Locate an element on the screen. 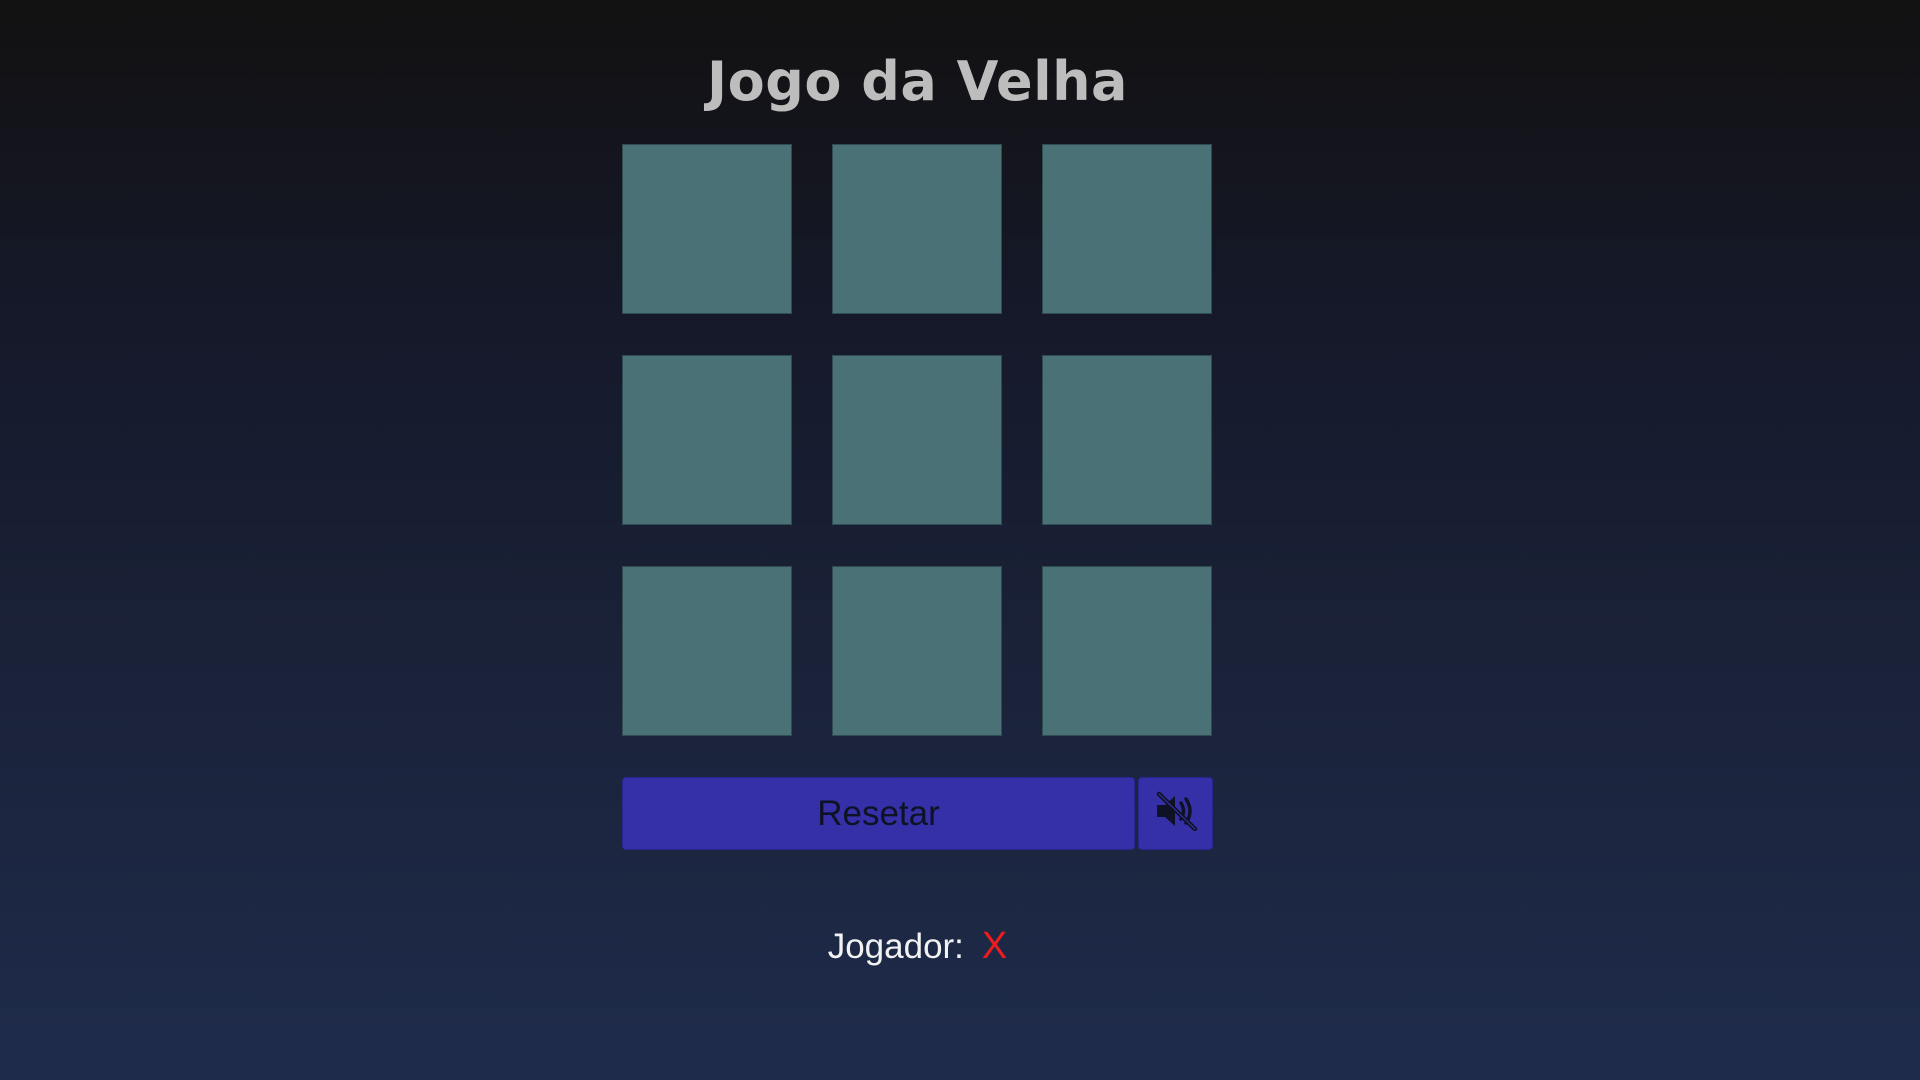 The height and width of the screenshot is (1080, 1920). current-player: X is located at coordinates (994, 946).